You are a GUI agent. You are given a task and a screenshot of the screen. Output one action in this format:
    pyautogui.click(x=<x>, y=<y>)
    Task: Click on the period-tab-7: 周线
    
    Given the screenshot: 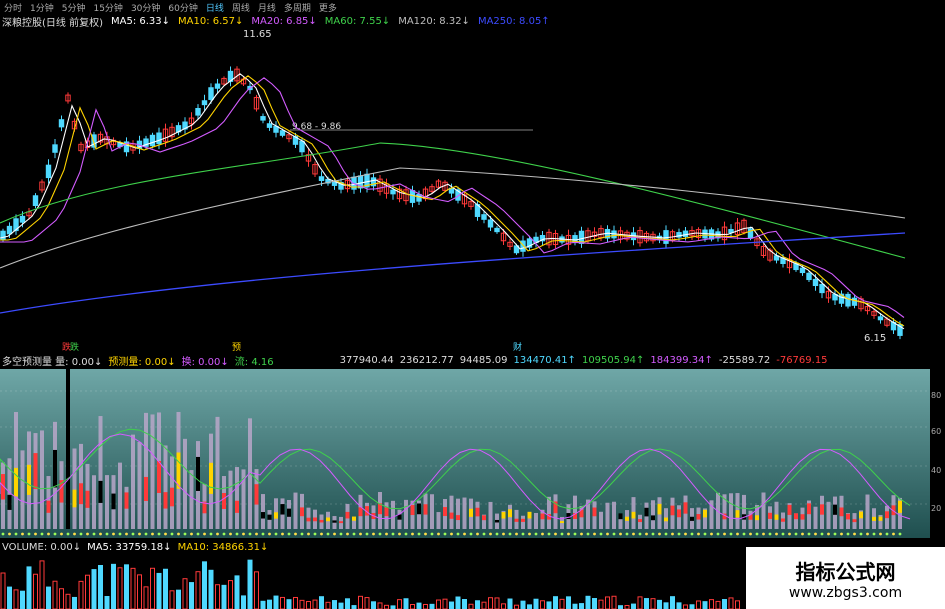 What is the action you would take?
    pyautogui.click(x=241, y=7)
    